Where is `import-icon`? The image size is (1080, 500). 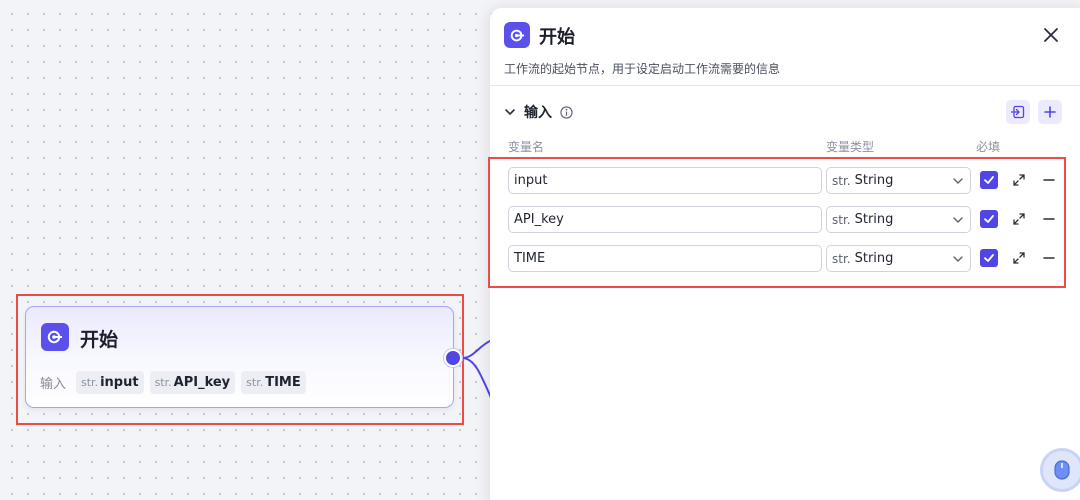 import-icon is located at coordinates (1018, 112).